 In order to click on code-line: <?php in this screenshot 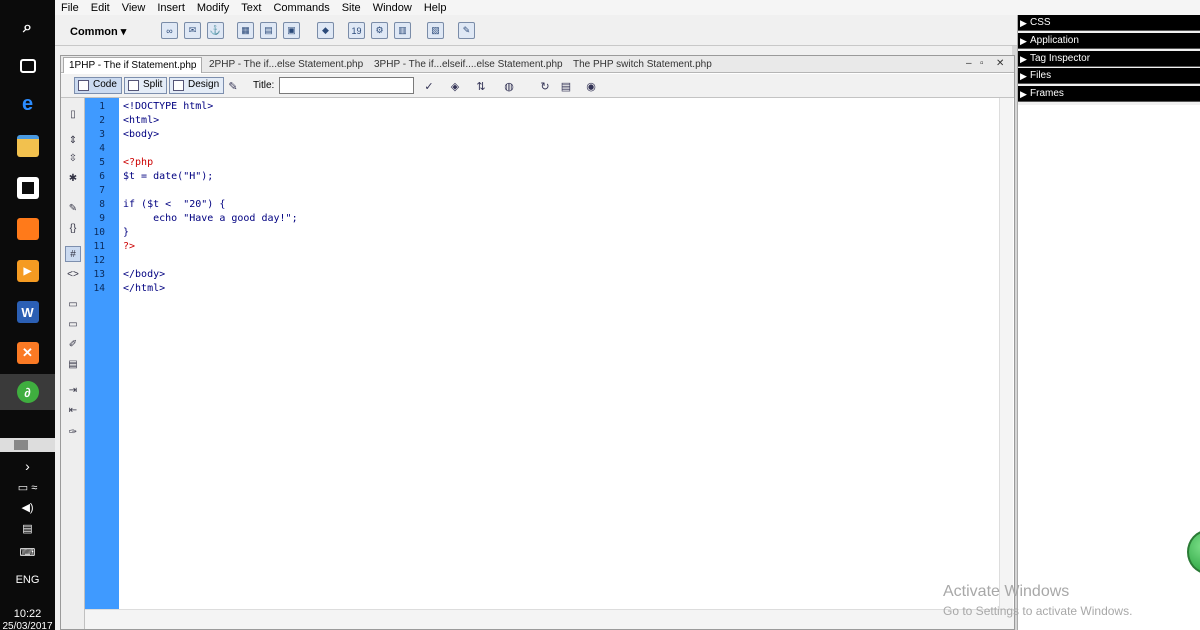, I will do `click(138, 162)`.